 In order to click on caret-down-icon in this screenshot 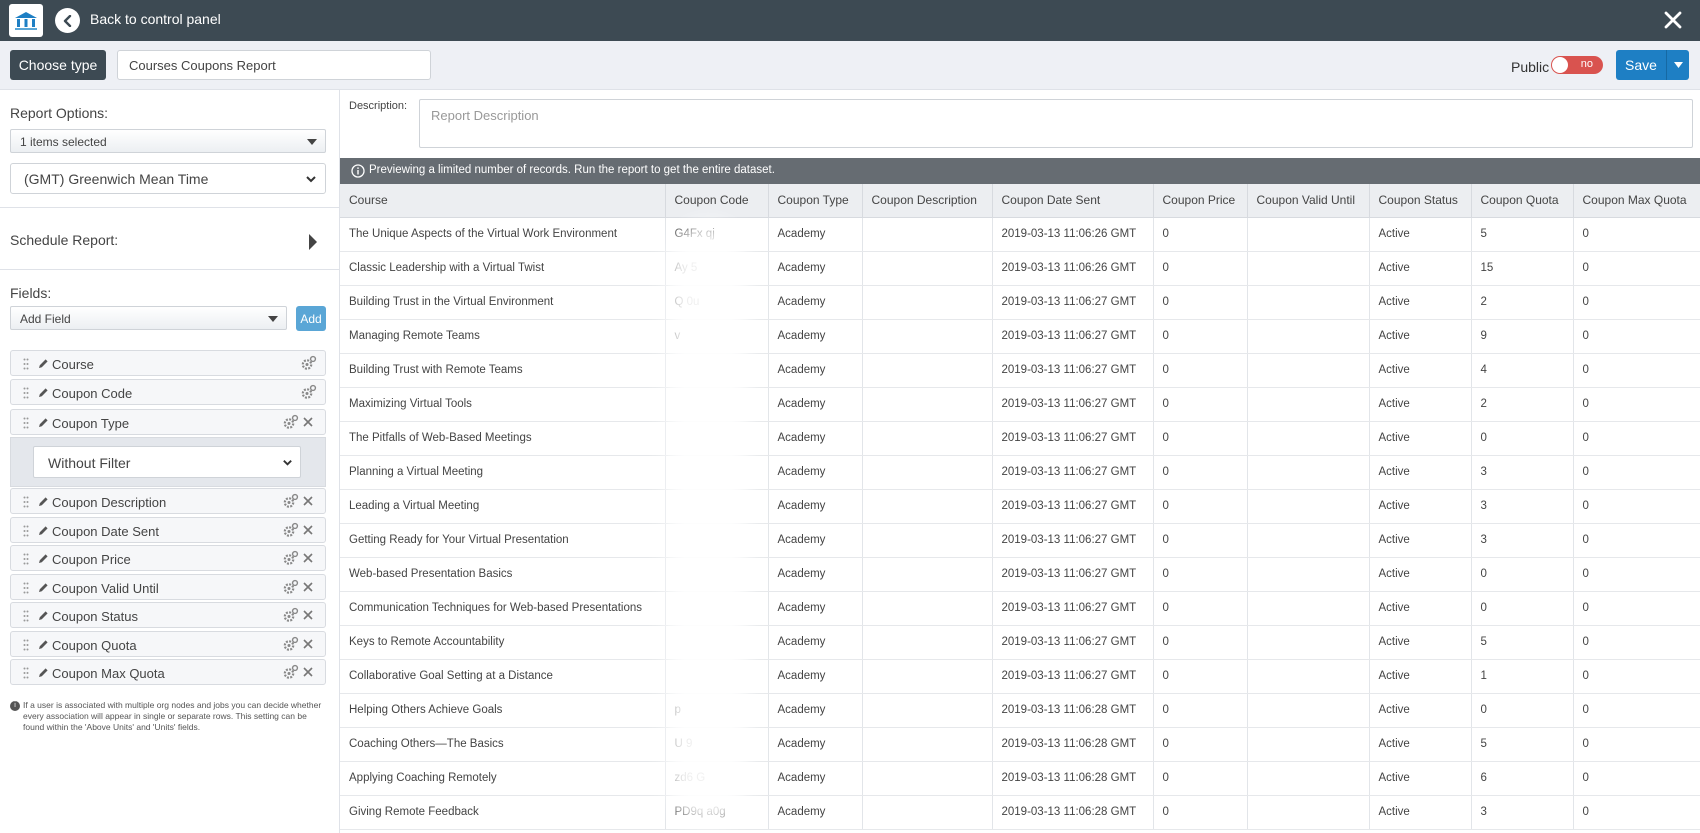, I will do `click(312, 142)`.